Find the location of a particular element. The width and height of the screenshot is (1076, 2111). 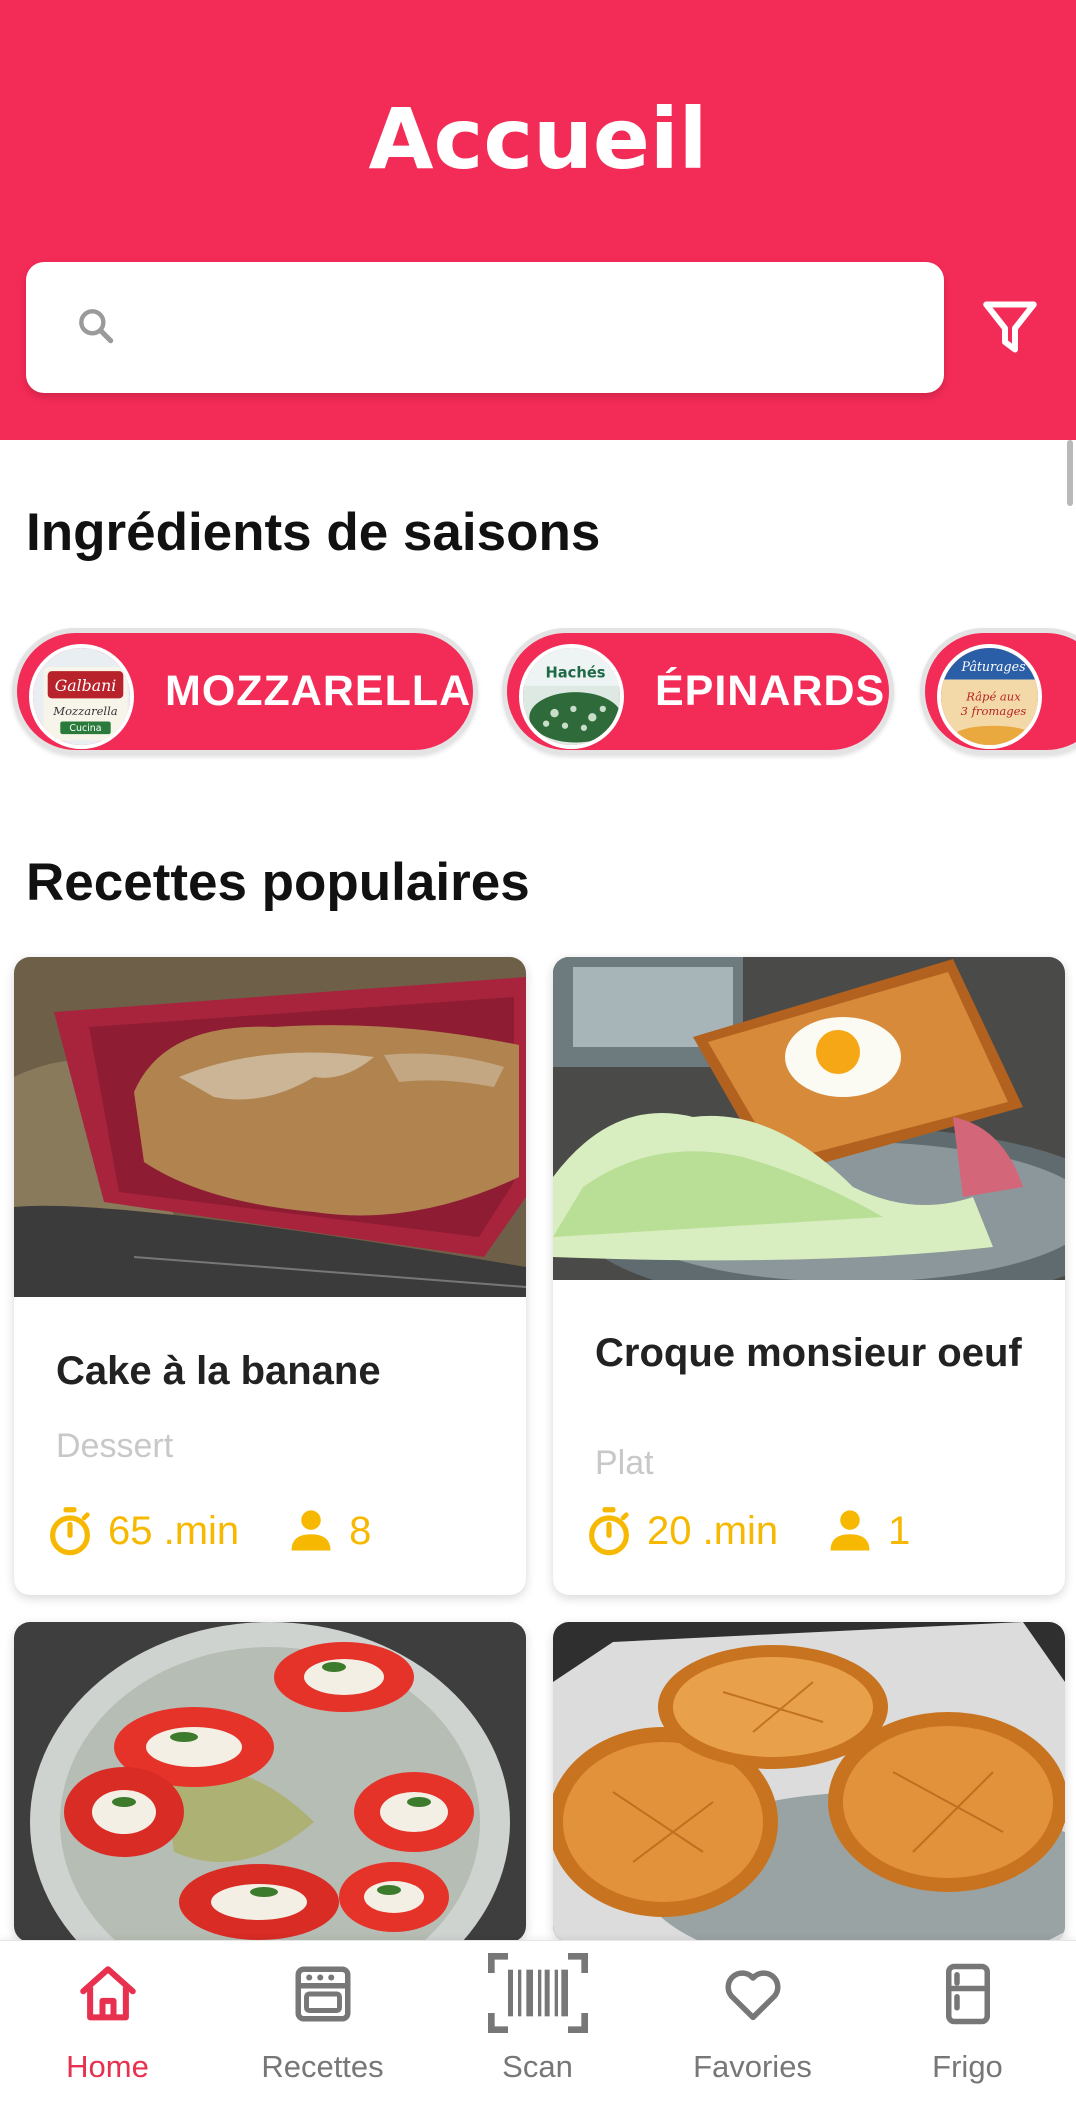

nav-recettes: Recettes is located at coordinates (322, 2026).